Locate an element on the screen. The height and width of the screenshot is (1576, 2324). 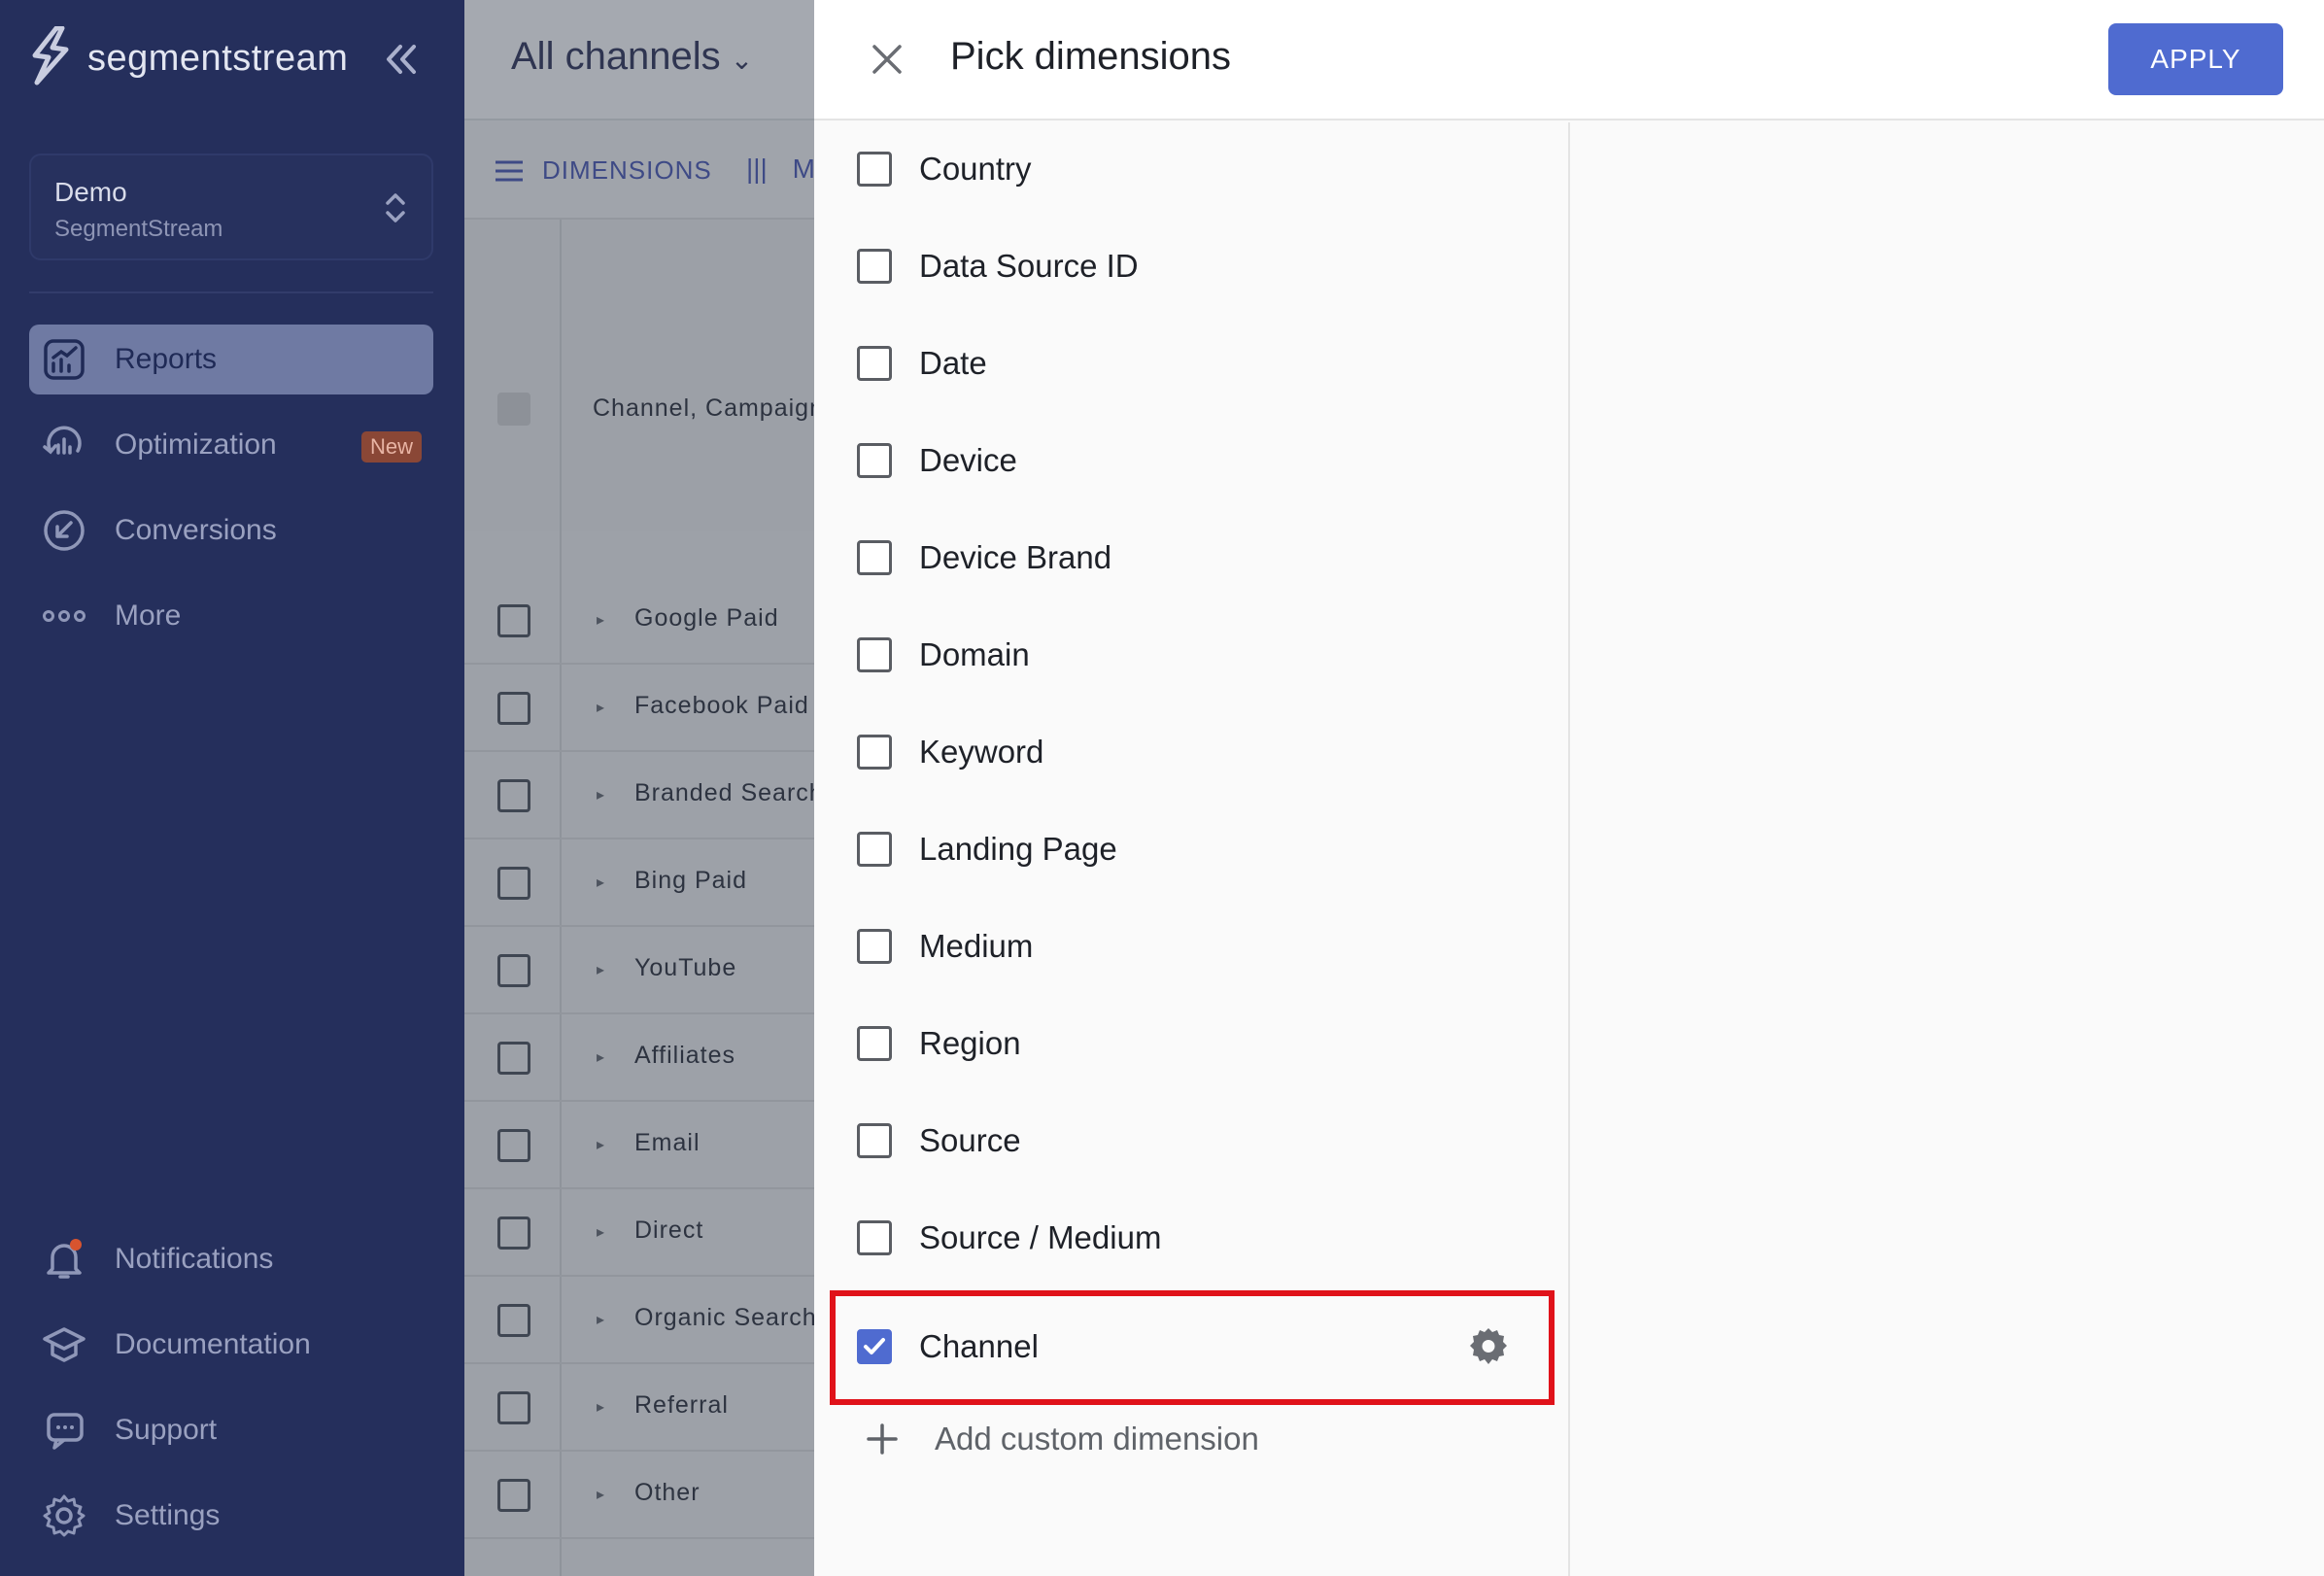
dimension-item-data-source-id: Data Source ID is located at coordinates (1193, 266).